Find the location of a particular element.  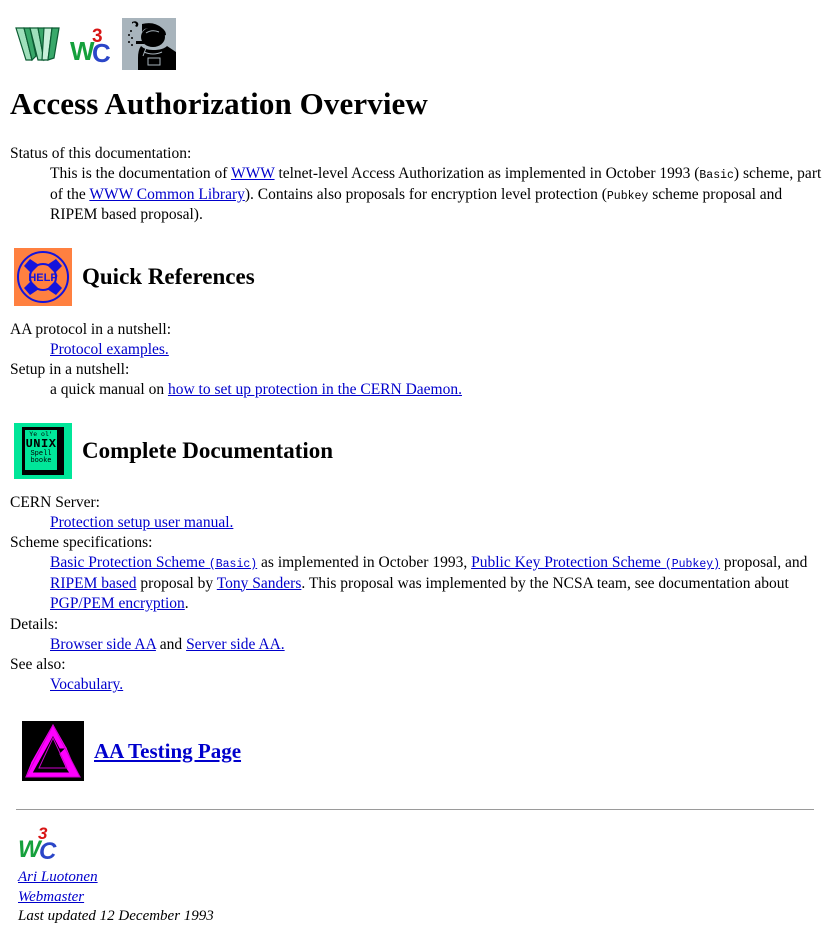

book-page: Ye ol' UNIX Spell booke is located at coordinates (41, 449).